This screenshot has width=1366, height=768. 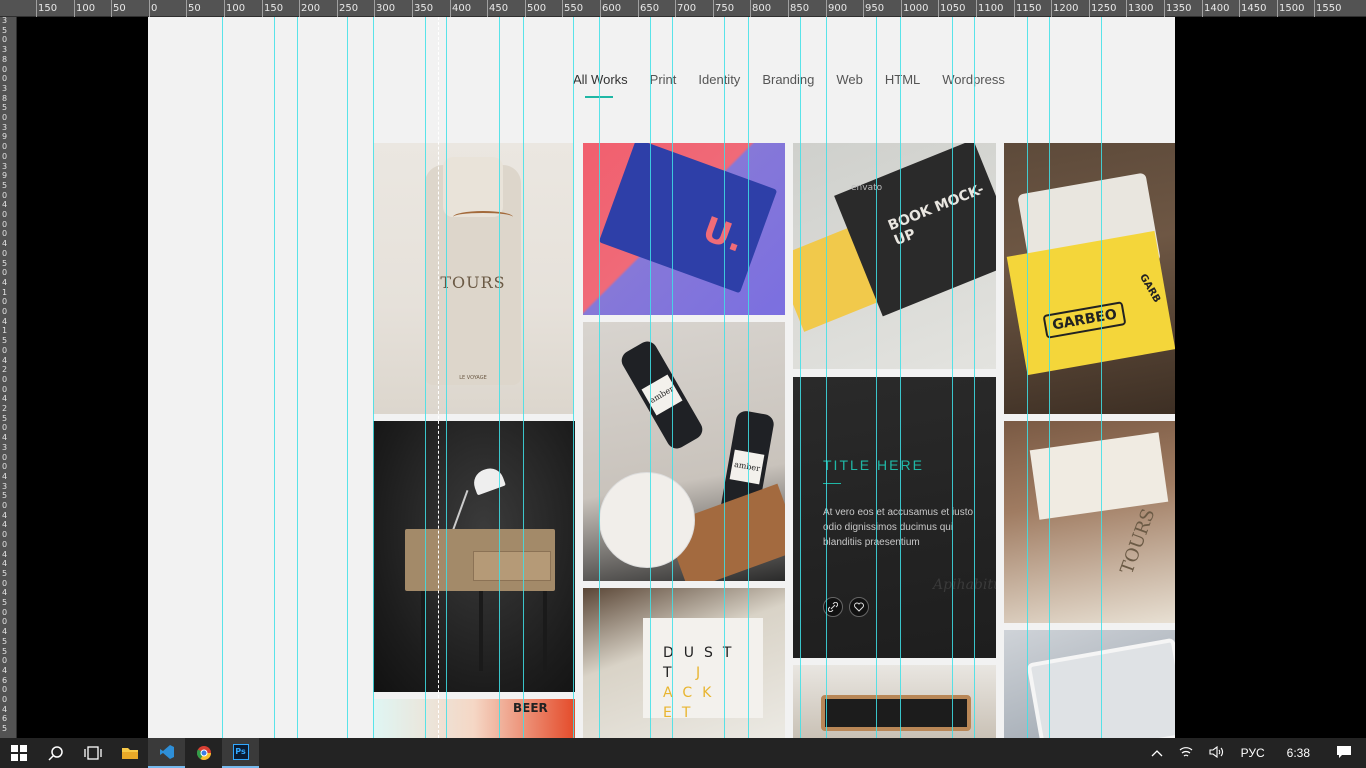 I want to click on wifi-icon, so click(x=1186, y=753).